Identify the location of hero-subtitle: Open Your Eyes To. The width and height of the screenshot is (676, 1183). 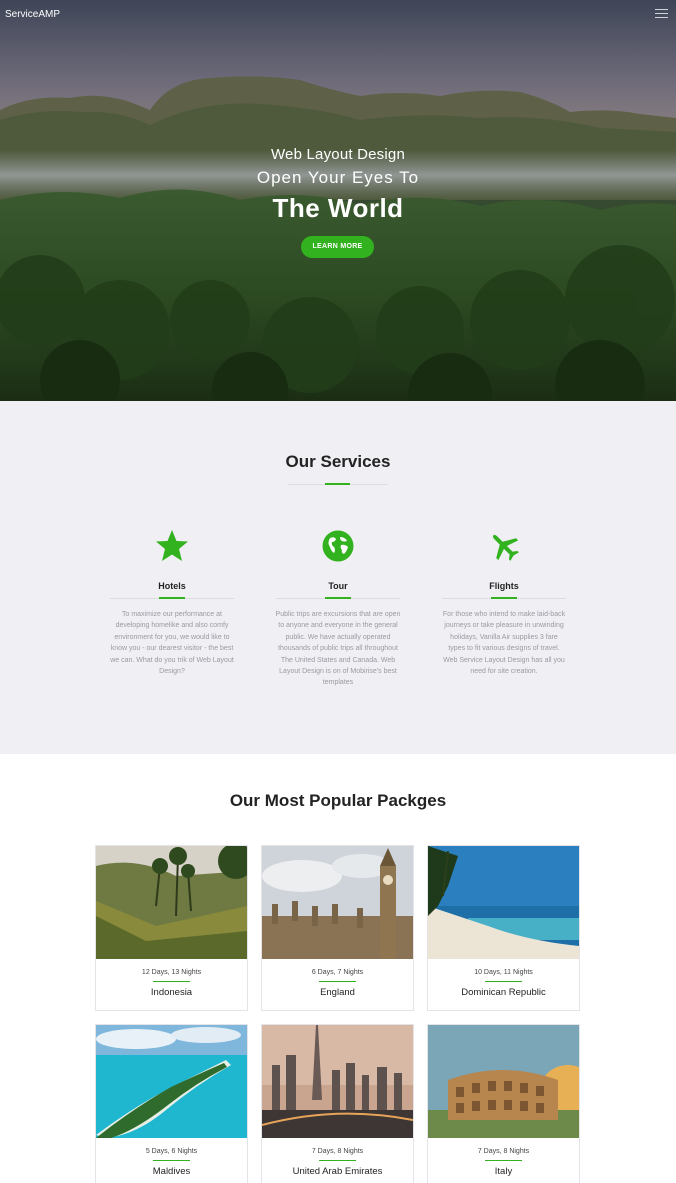
(338, 177).